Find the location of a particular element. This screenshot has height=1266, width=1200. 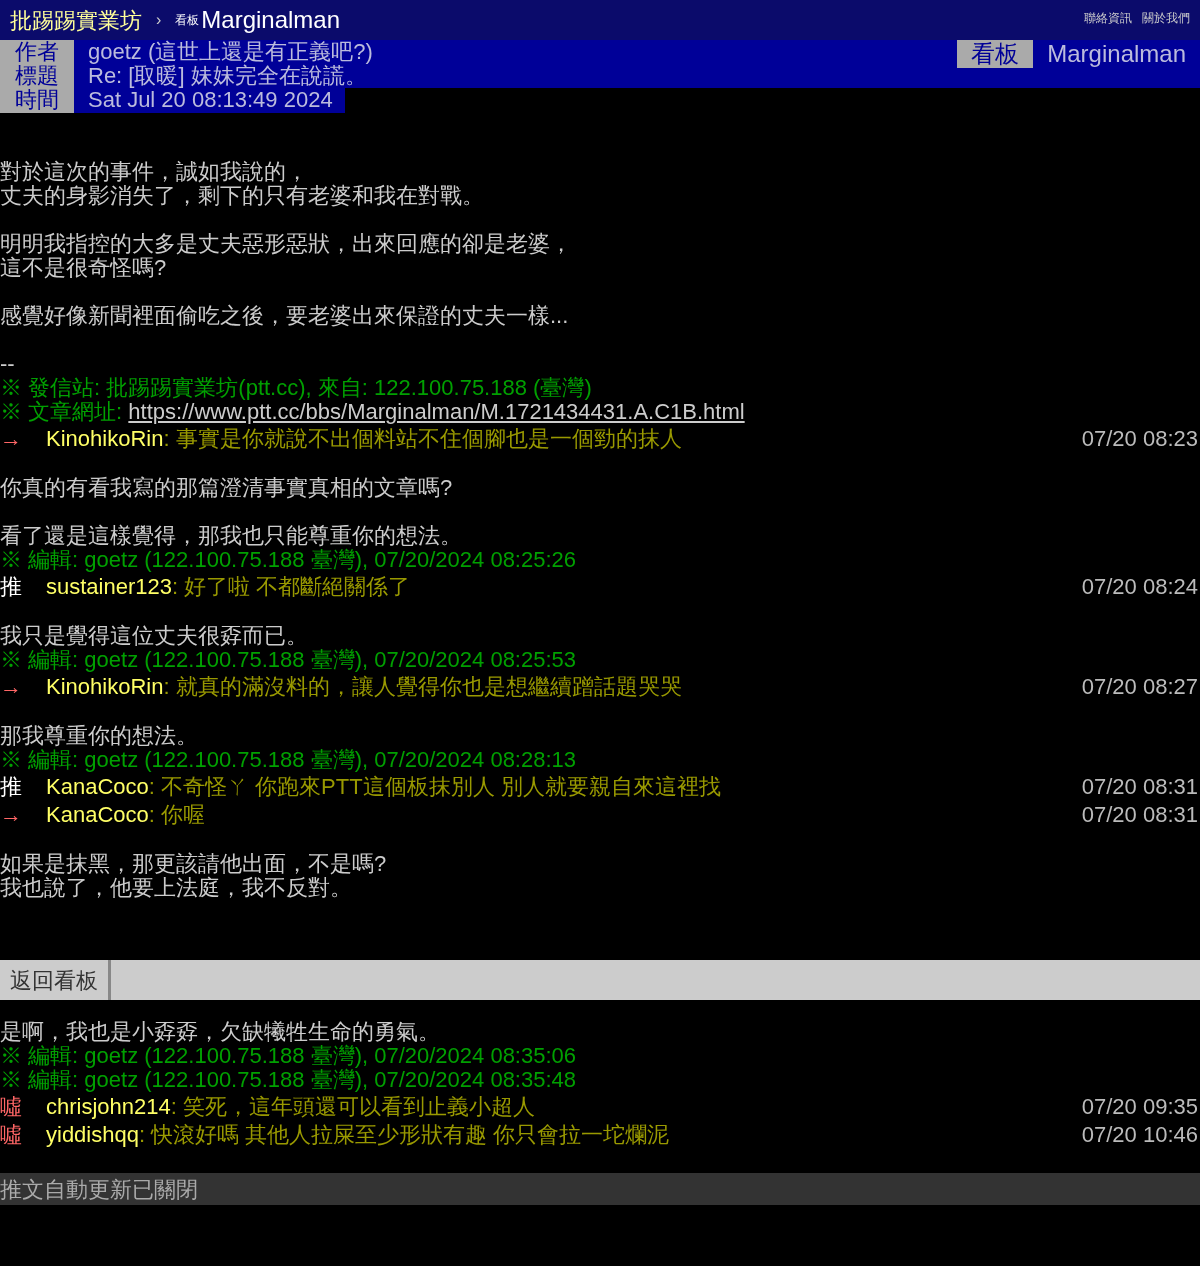

site-title: 批踢踢實業坊 is located at coordinates (76, 20).